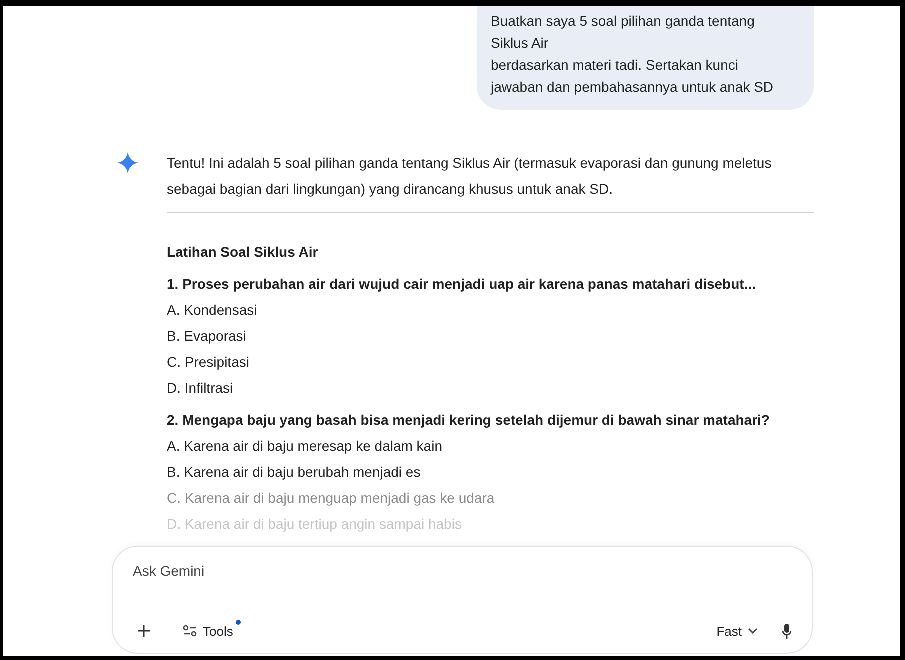 The image size is (905, 660). What do you see at coordinates (464, 571) in the screenshot?
I see `prompt-field: Ask Gemini` at bounding box center [464, 571].